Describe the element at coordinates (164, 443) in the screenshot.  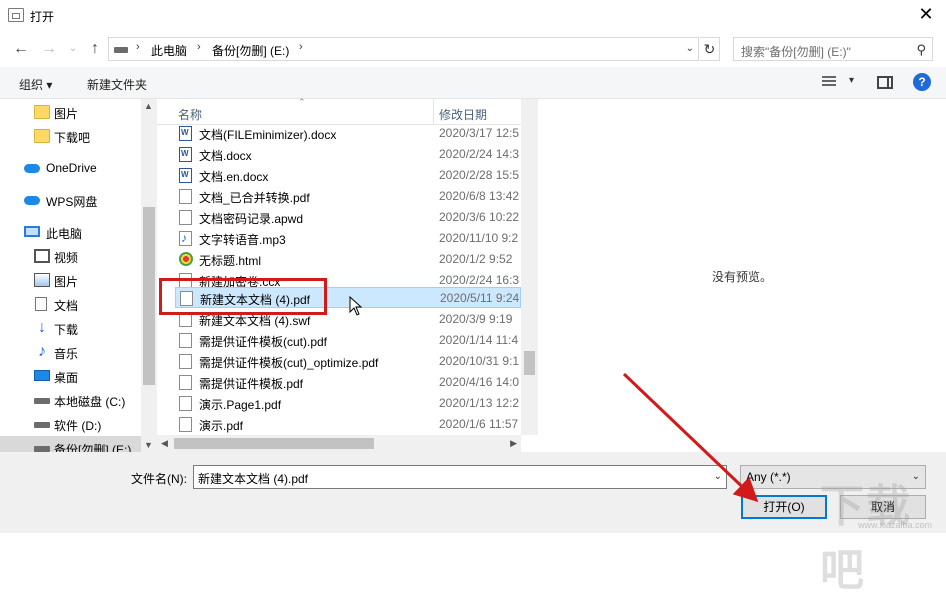
I see `scroll-left-icon: ◀` at that location.